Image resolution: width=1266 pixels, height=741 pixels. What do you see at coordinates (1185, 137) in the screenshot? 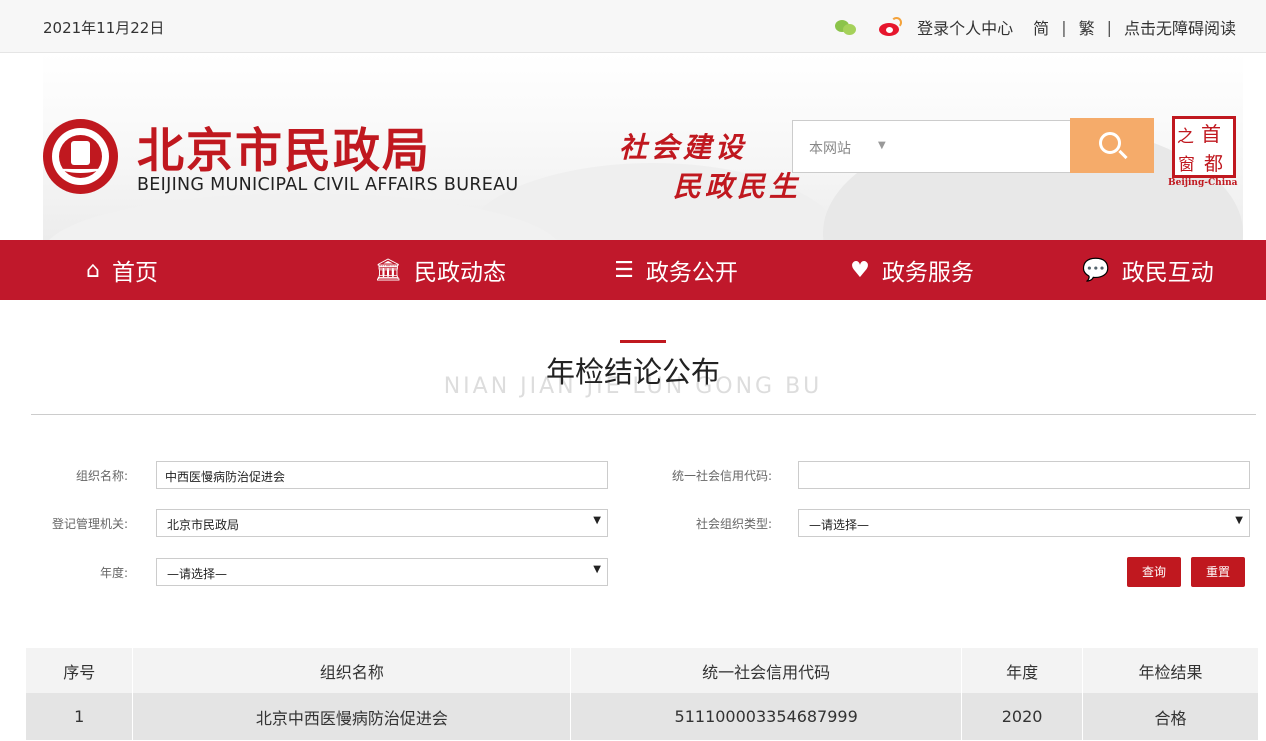
I see `logo-char: 之` at bounding box center [1185, 137].